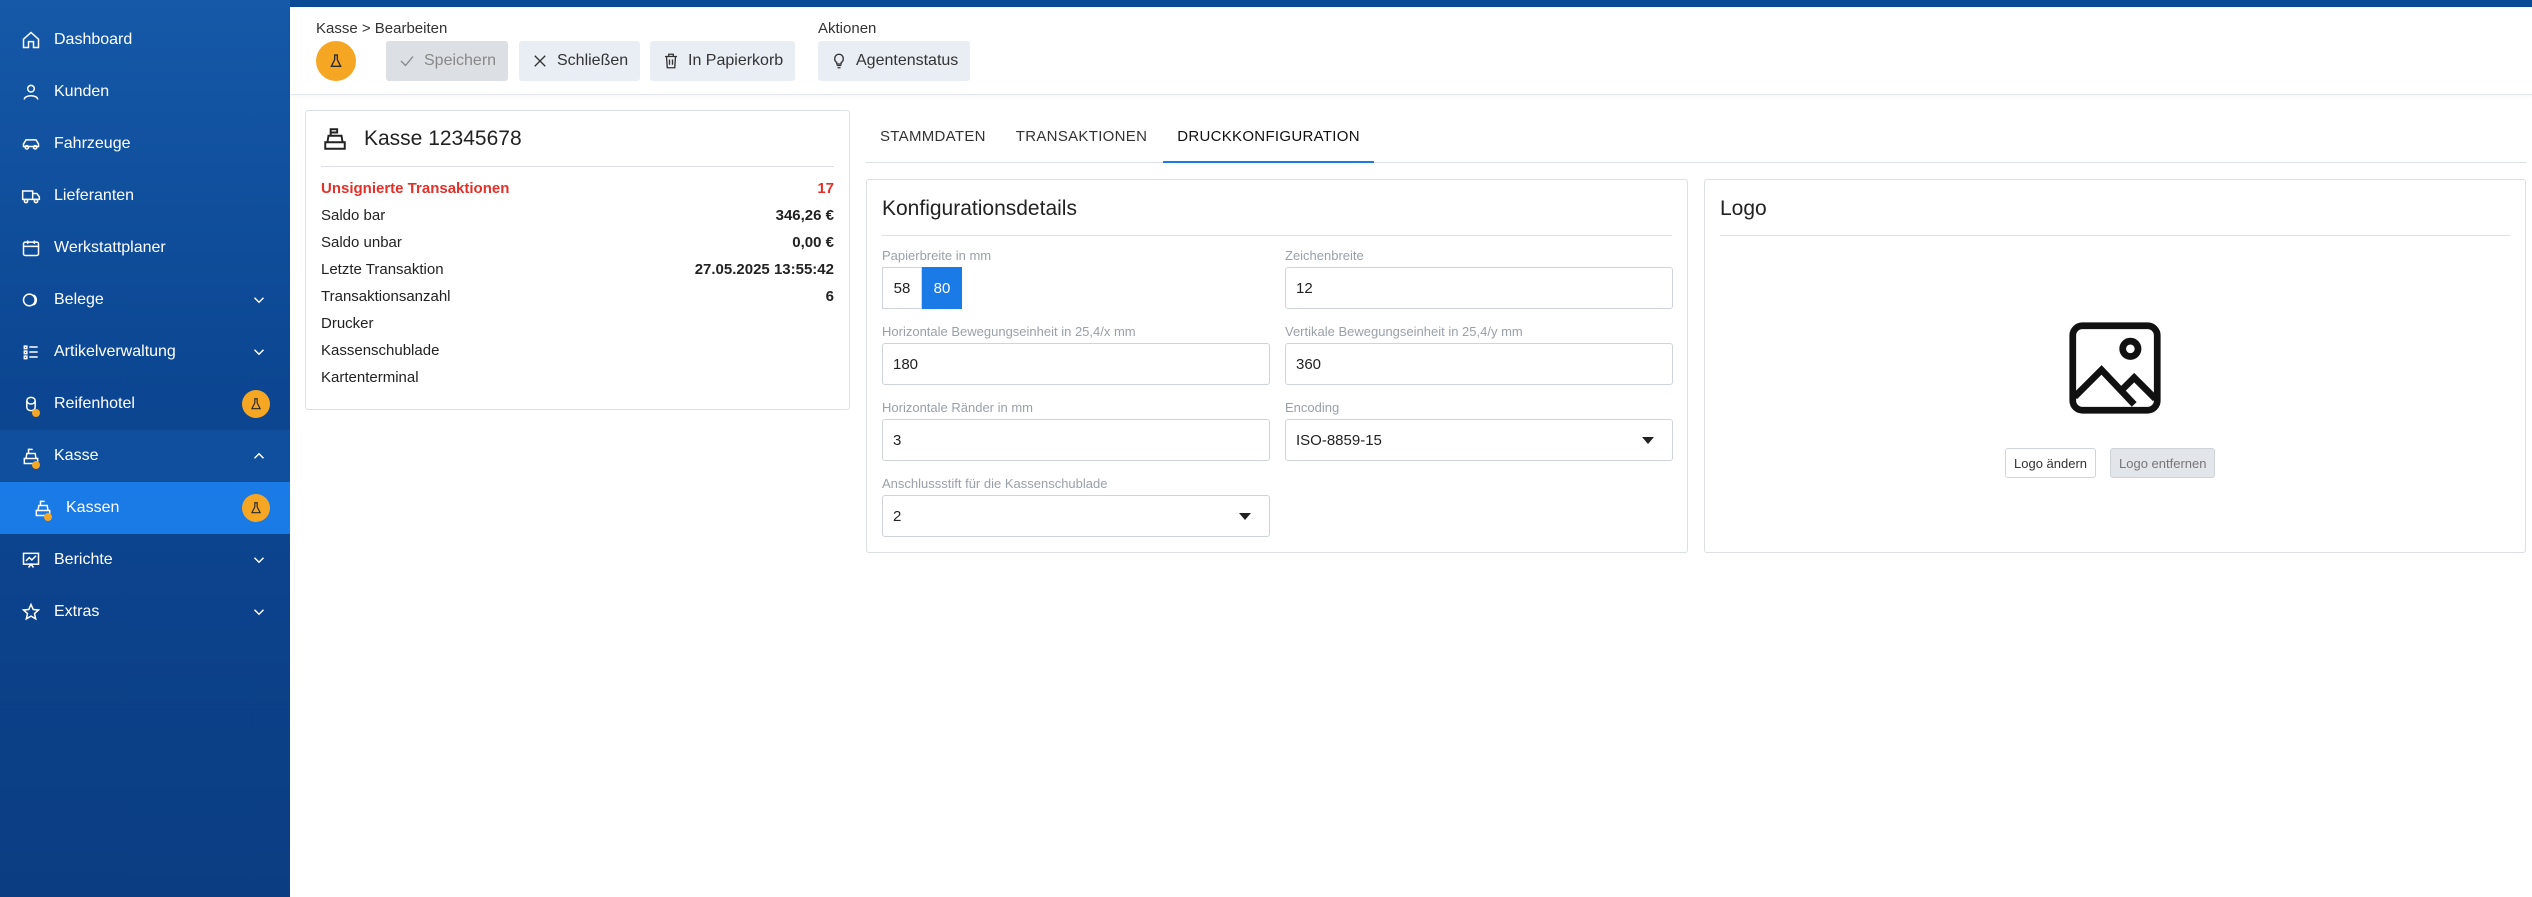  I want to click on sidebar-item-label: Kassen, so click(93, 507).